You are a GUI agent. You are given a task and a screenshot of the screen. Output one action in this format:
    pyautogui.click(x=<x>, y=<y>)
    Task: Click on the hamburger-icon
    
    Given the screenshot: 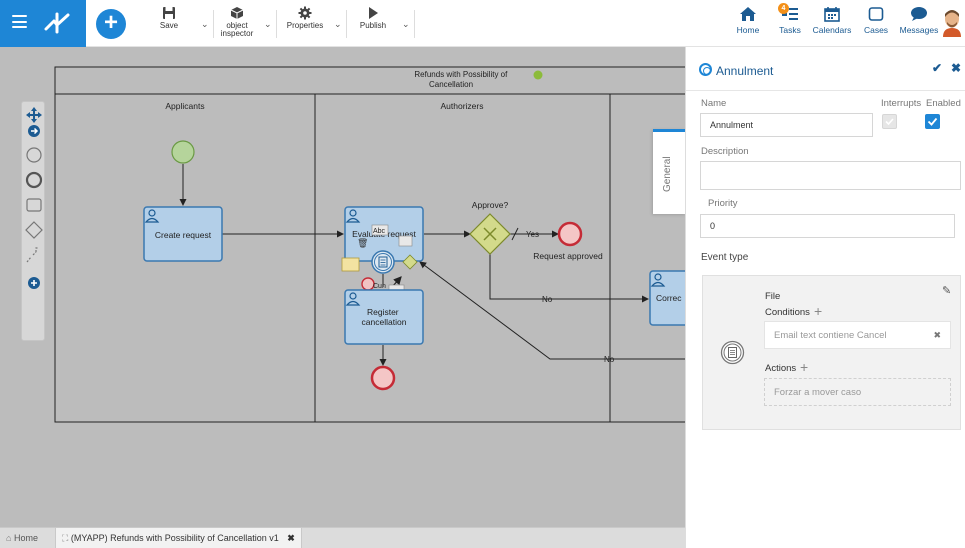 What is the action you would take?
    pyautogui.click(x=19, y=21)
    